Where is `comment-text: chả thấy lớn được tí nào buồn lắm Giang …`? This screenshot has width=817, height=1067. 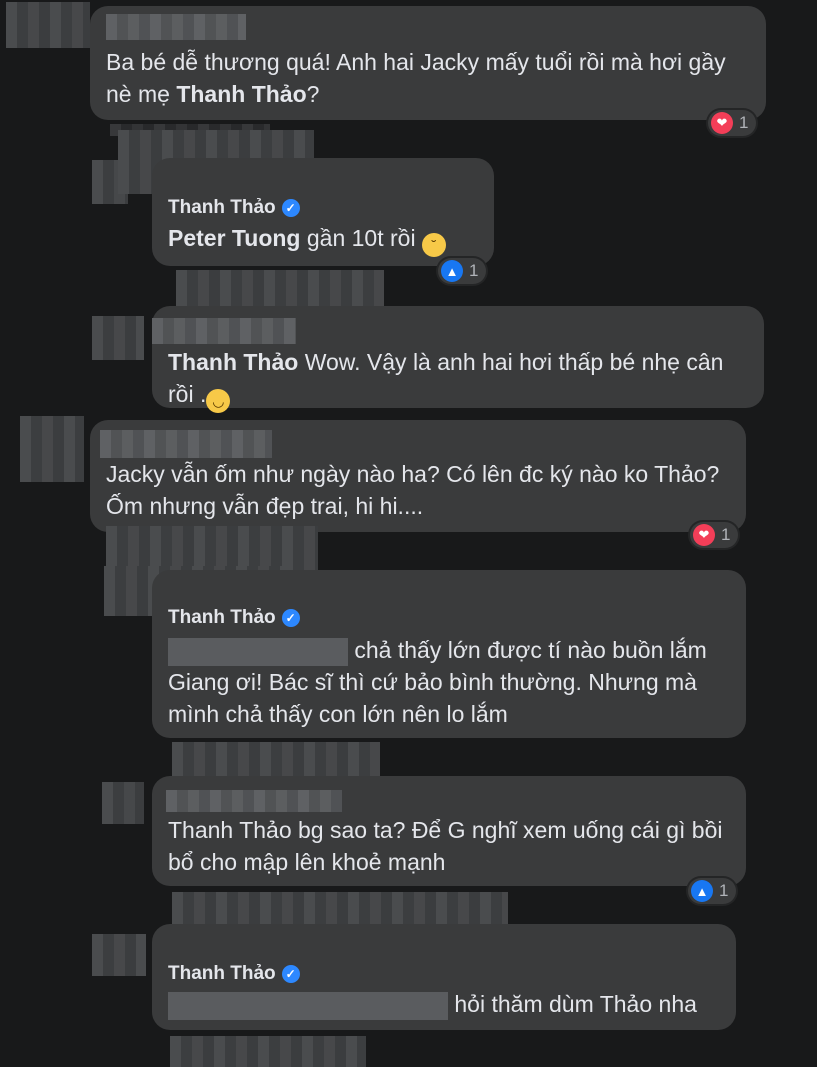
comment-text: chả thấy lớn được tí nào buồn lắm Giang … is located at coordinates (437, 682).